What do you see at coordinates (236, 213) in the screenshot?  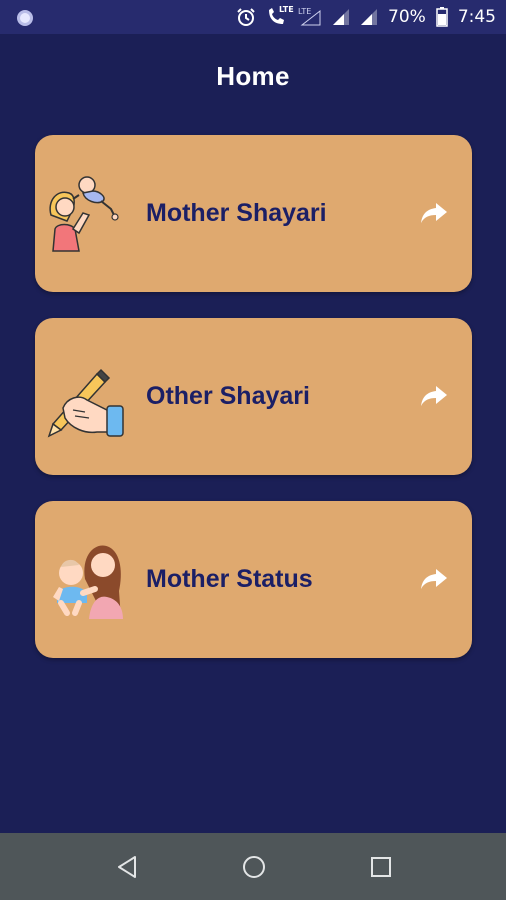 I see `card-label: Mother Shayari` at bounding box center [236, 213].